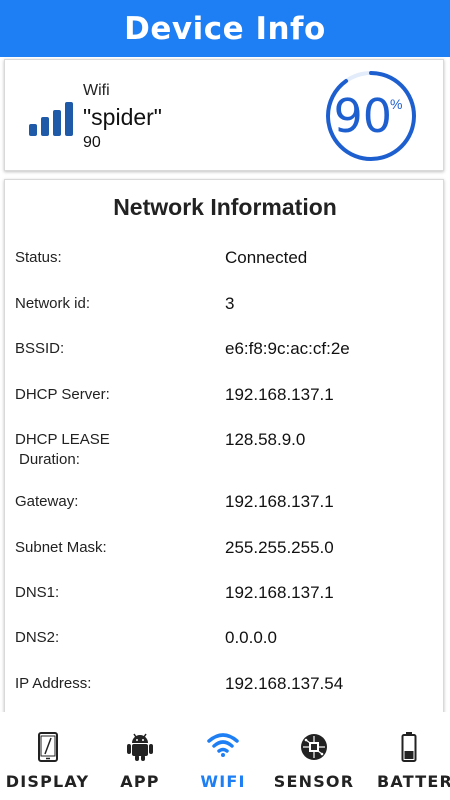 This screenshot has height=800, width=450. Describe the element at coordinates (314, 747) in the screenshot. I see `sensor-chip-icon` at that location.